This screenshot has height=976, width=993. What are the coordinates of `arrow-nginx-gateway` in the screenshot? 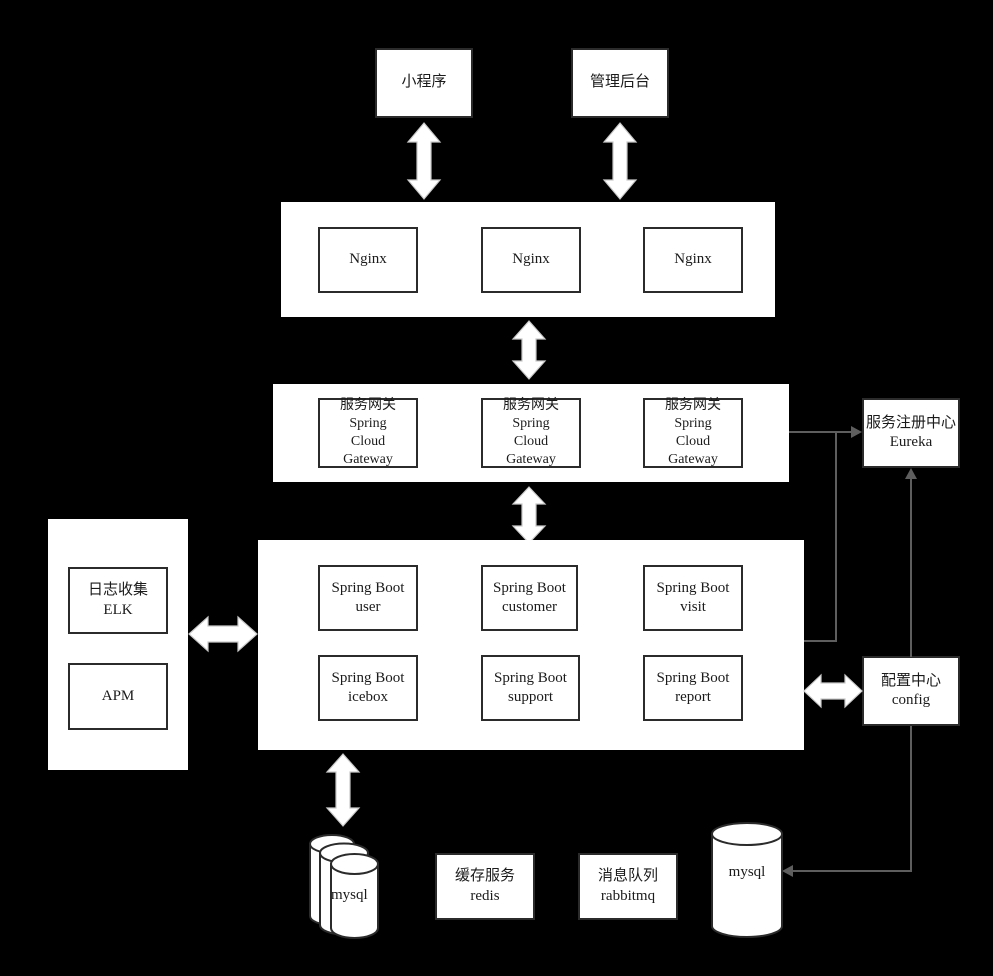 It's located at (529, 350).